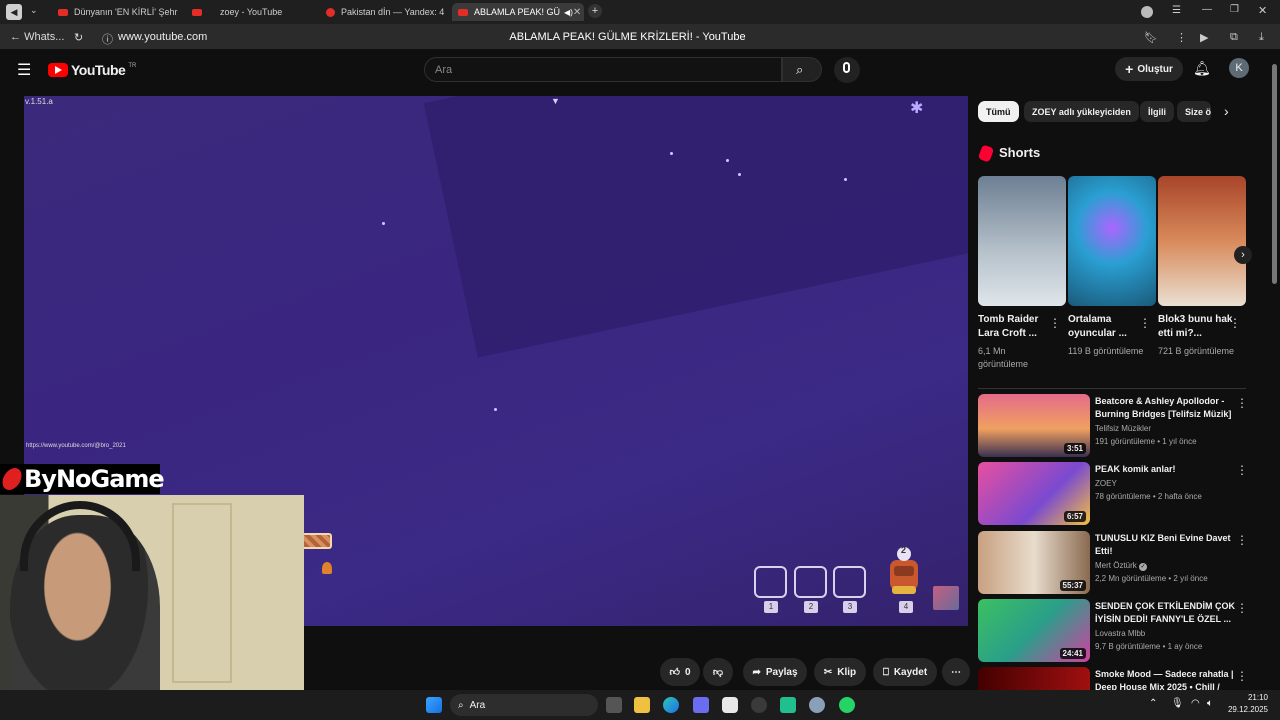 Image resolution: width=1280 pixels, height=720 pixels. Describe the element at coordinates (1170, 483) in the screenshot. I see `video-channel: ZOEY` at that location.